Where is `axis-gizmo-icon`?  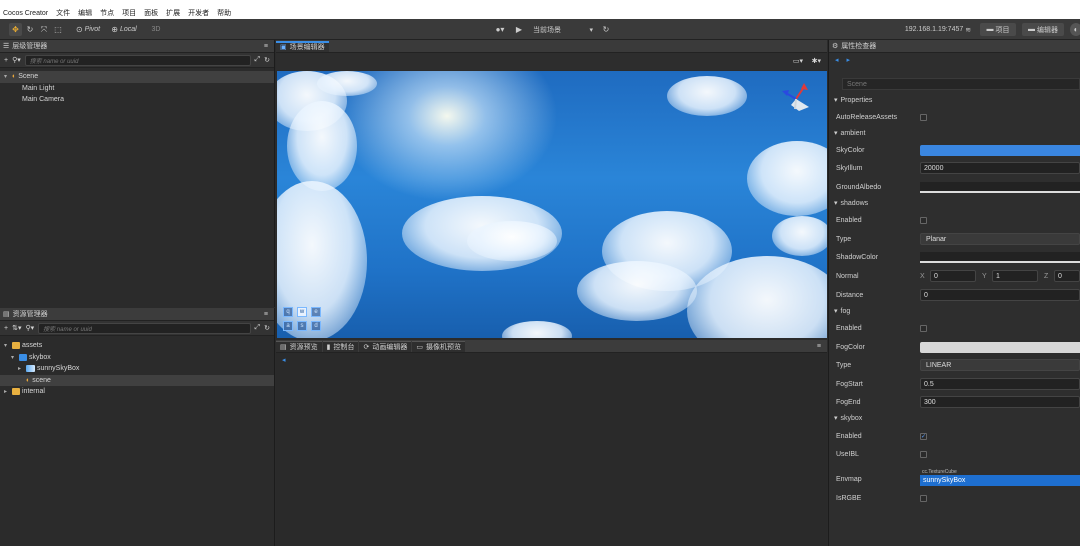
axis-gizmo-icon is located at coordinates (796, 97).